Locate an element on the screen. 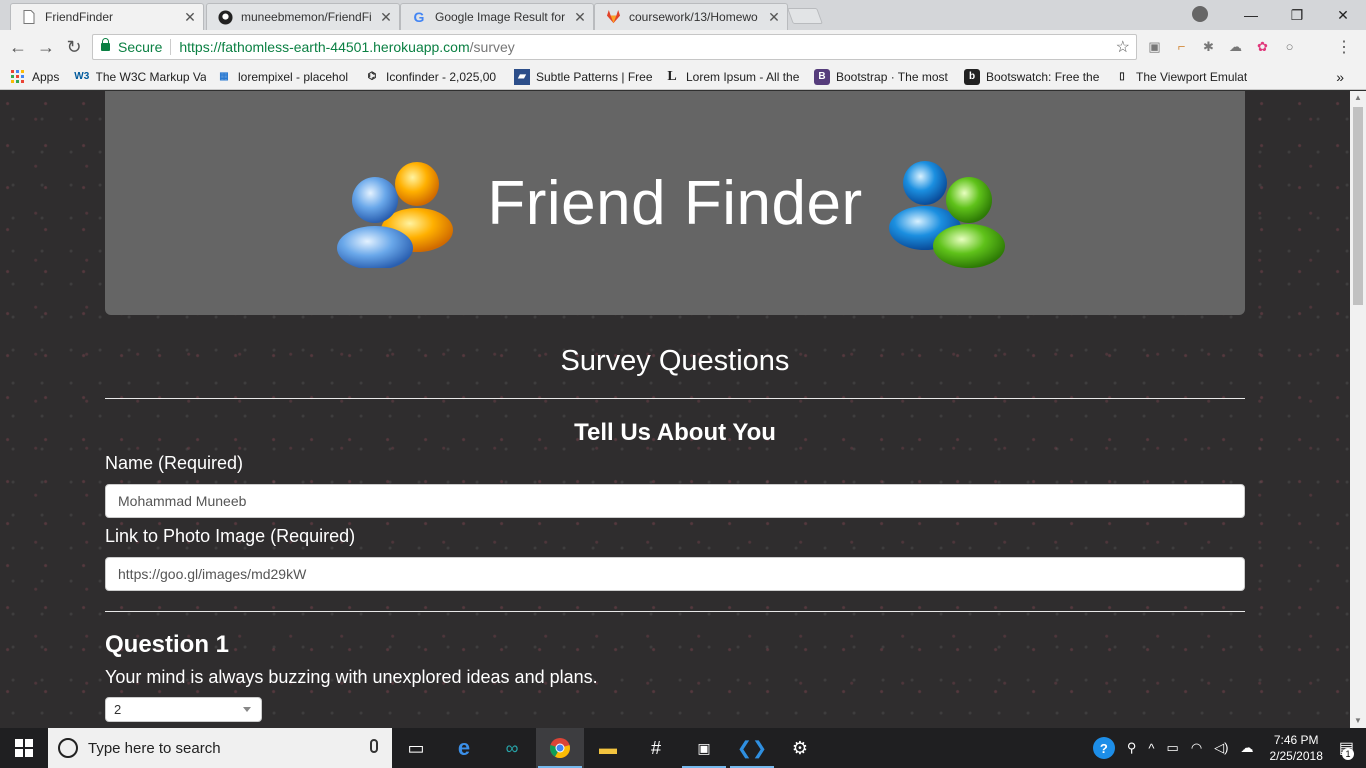  wifi-icon: ◠ is located at coordinates (1196, 748).